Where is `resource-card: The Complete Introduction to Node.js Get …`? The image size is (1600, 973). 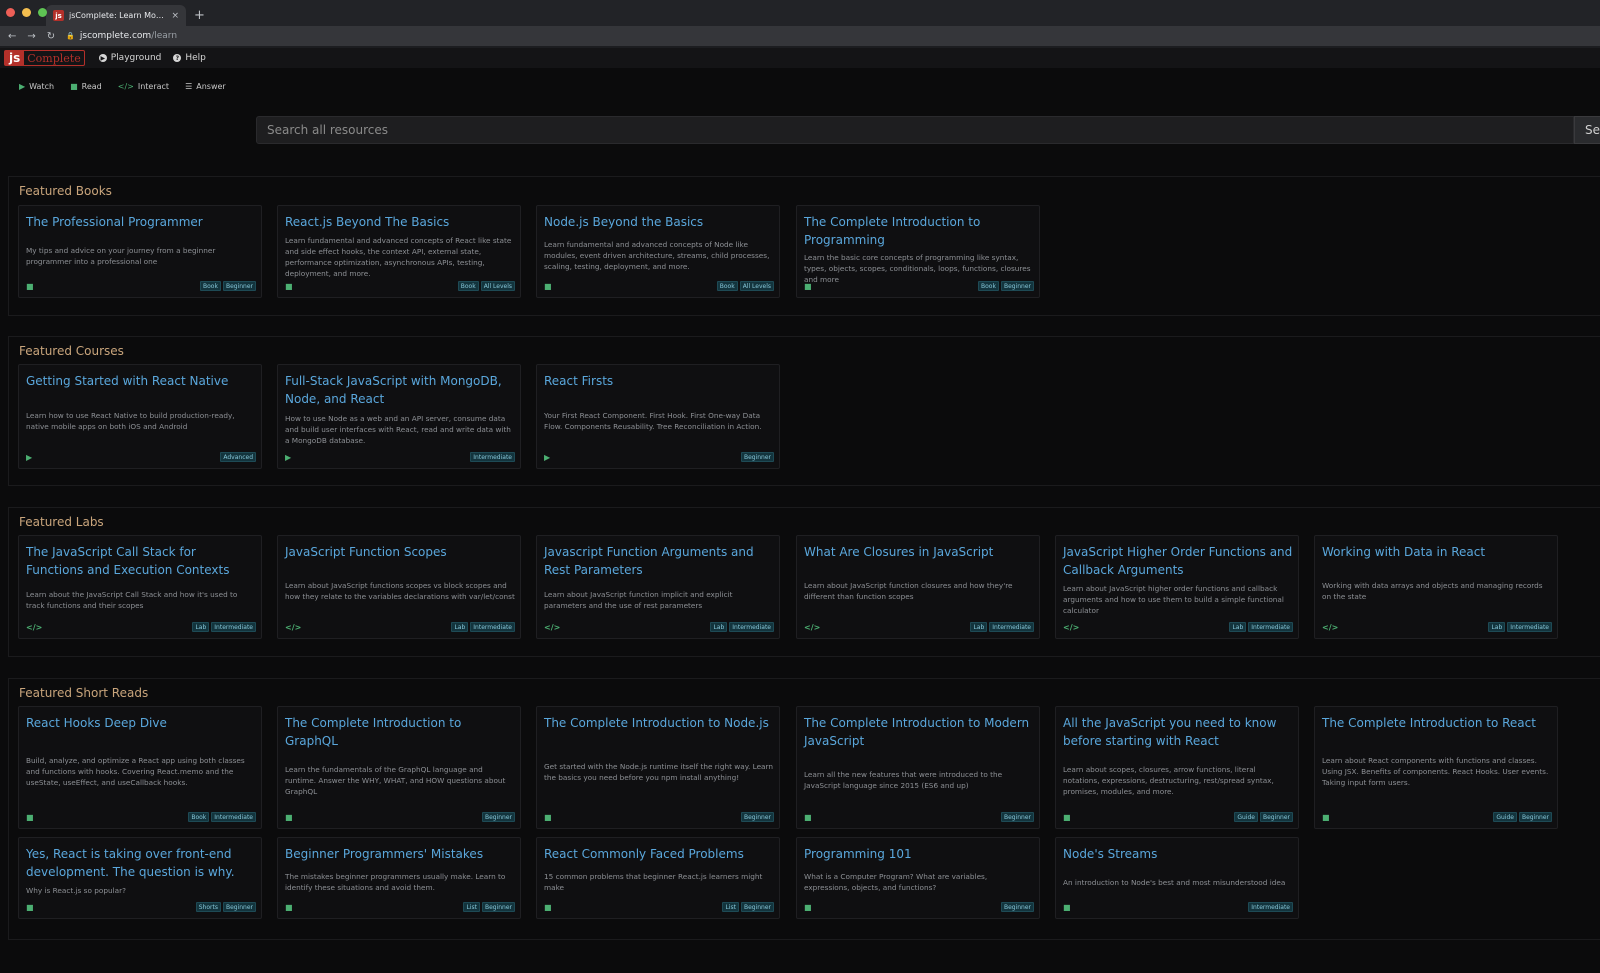 resource-card: The Complete Introduction to Node.js Get … is located at coordinates (658, 767).